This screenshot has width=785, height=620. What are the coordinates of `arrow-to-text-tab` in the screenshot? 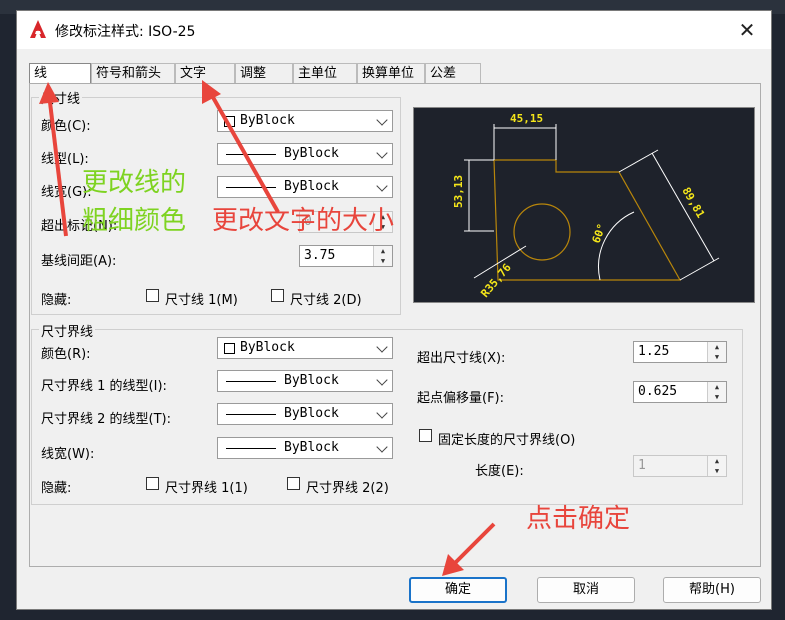 It's located at (244, 152).